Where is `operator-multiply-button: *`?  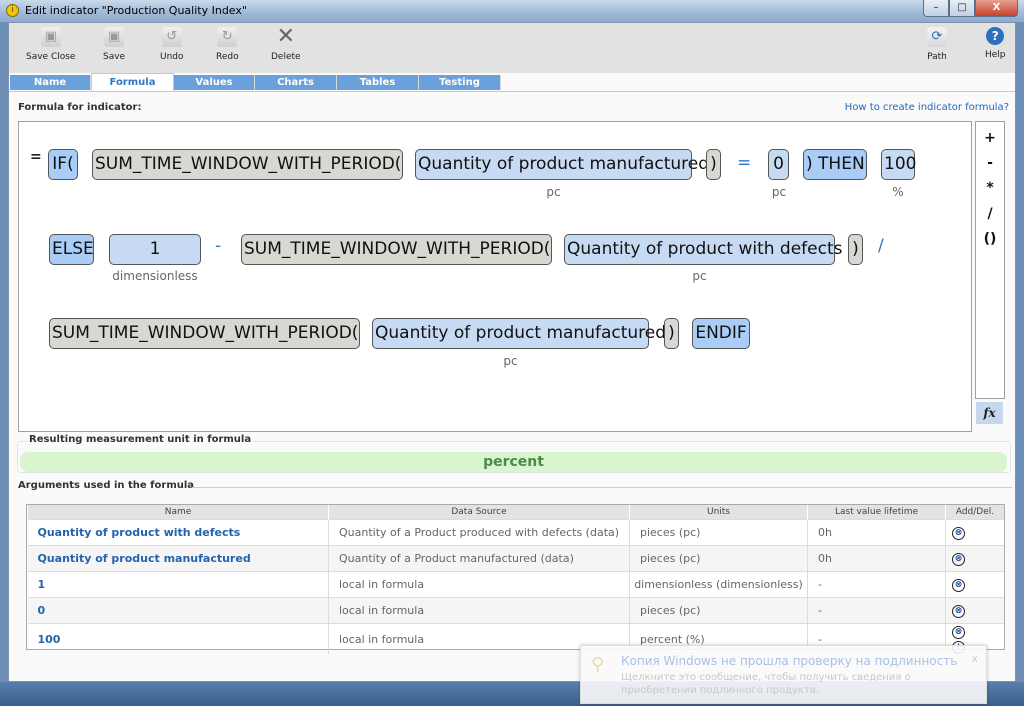 operator-multiply-button: * is located at coordinates (990, 188).